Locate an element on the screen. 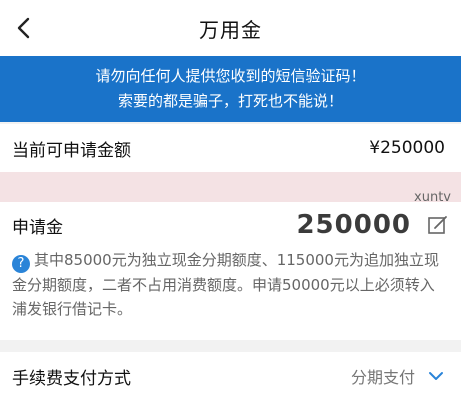 This screenshot has height=400, width=461. available-amount-label: 当前可申请金额 is located at coordinates (71, 150).